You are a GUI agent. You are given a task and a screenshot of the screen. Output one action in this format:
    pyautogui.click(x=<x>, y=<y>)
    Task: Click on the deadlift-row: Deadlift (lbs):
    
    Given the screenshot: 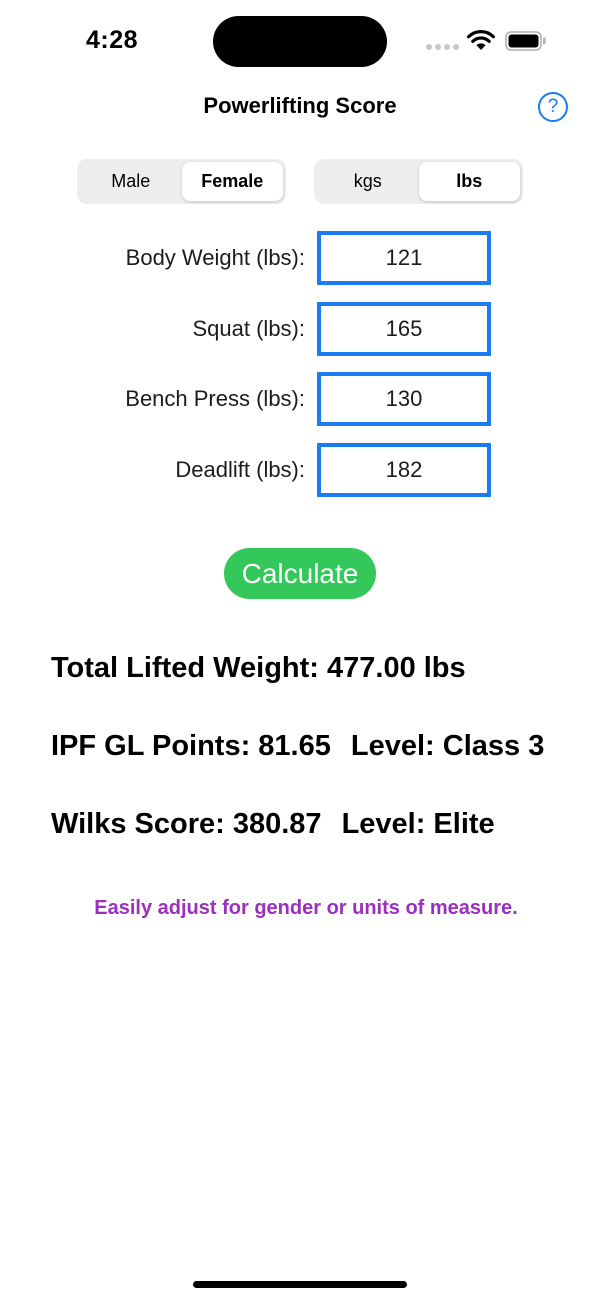 What is the action you would take?
    pyautogui.click(x=300, y=470)
    